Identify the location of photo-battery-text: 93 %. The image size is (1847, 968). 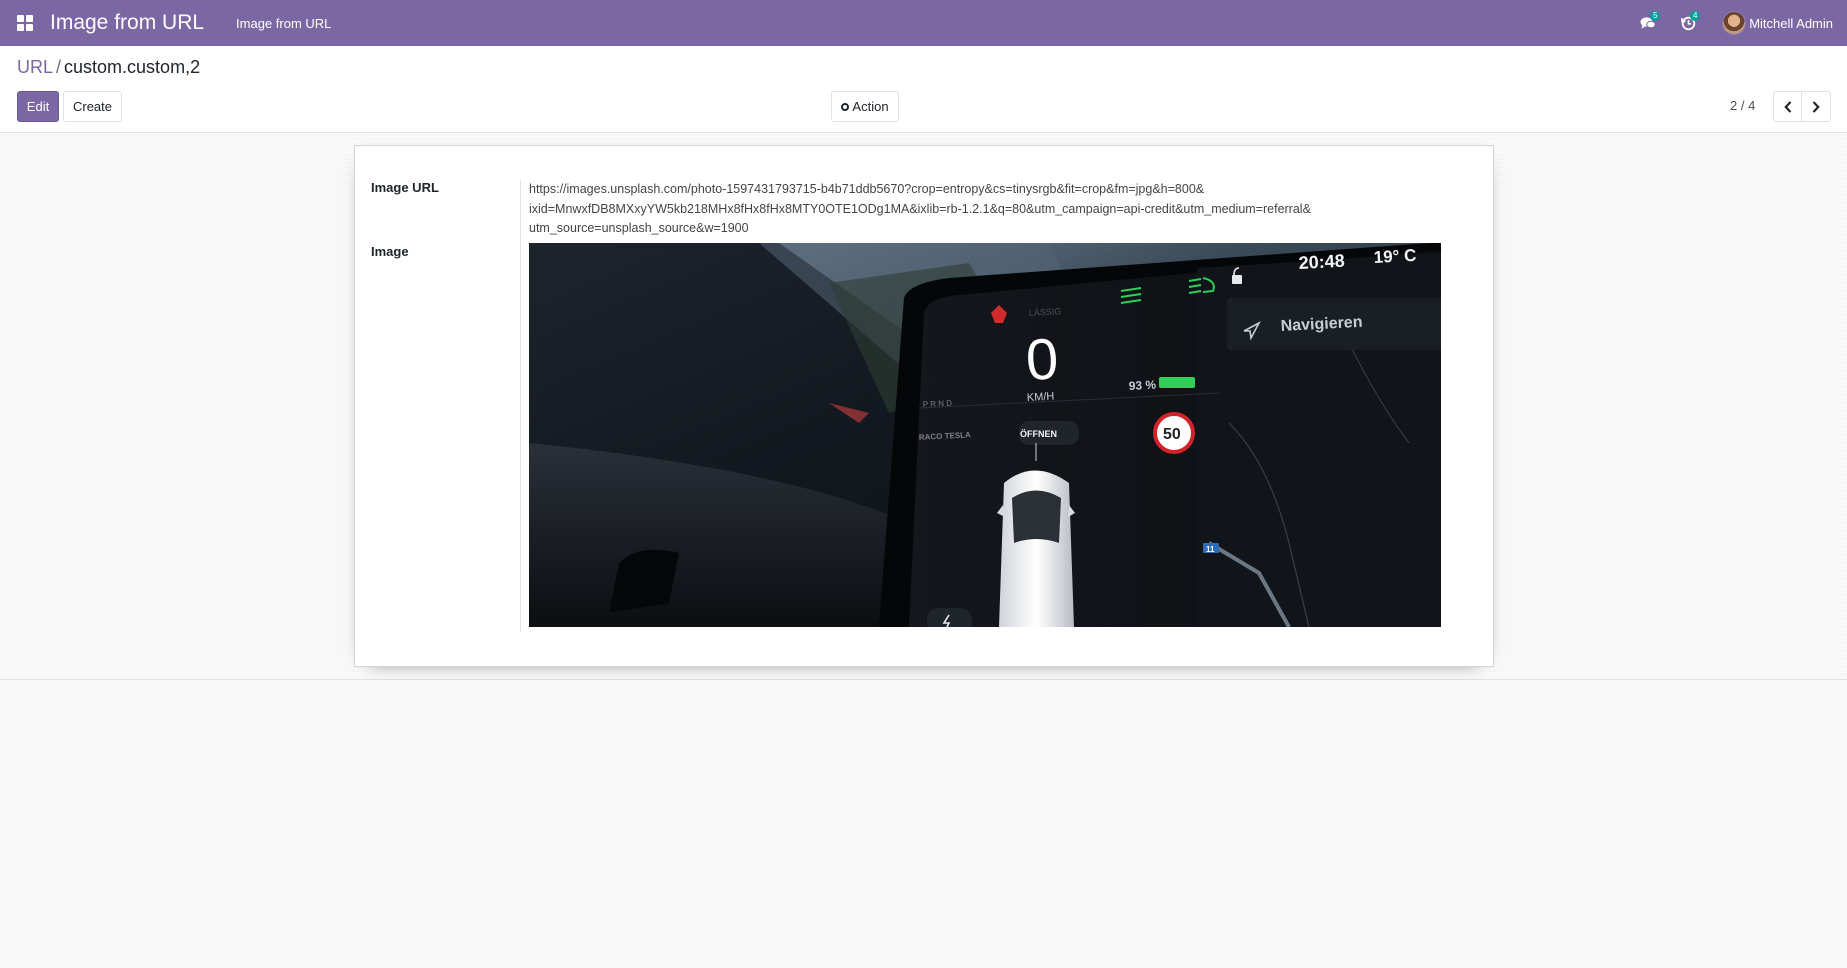
(1142, 385).